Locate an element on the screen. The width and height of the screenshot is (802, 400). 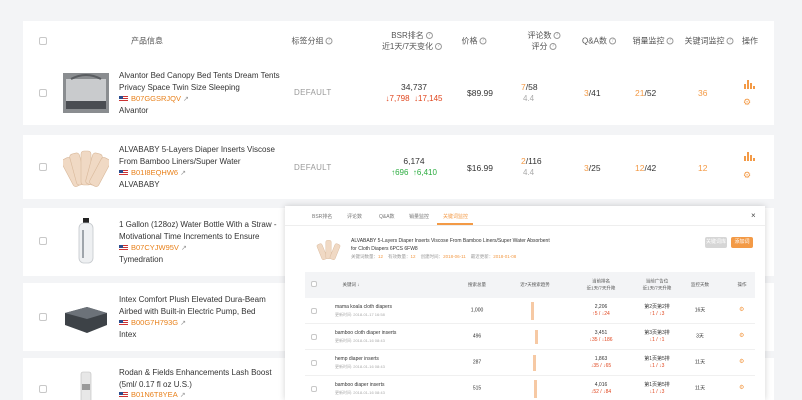
tab-bsr: BSR排名 is located at coordinates (322, 216).